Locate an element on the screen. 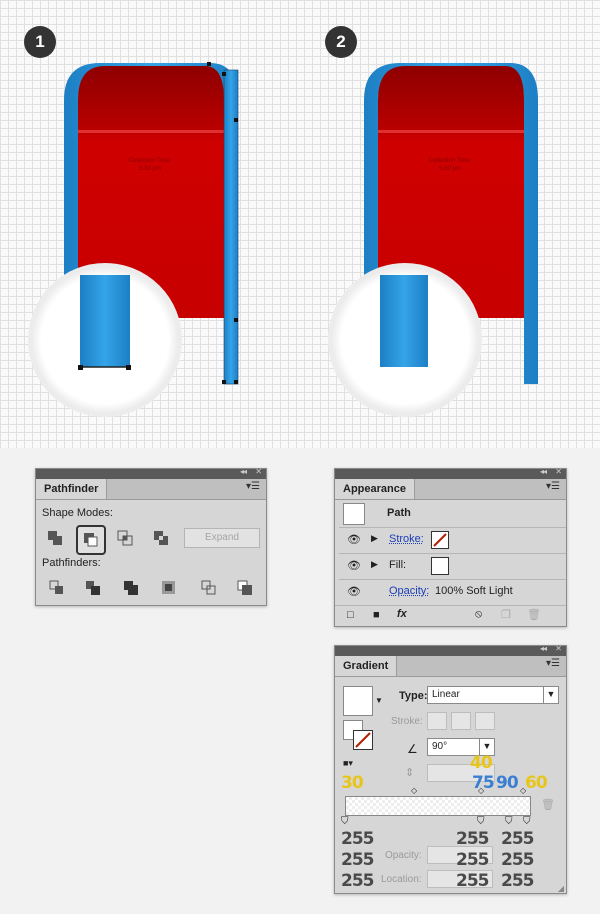  overlay-value-75: 75 is located at coordinates (483, 783).